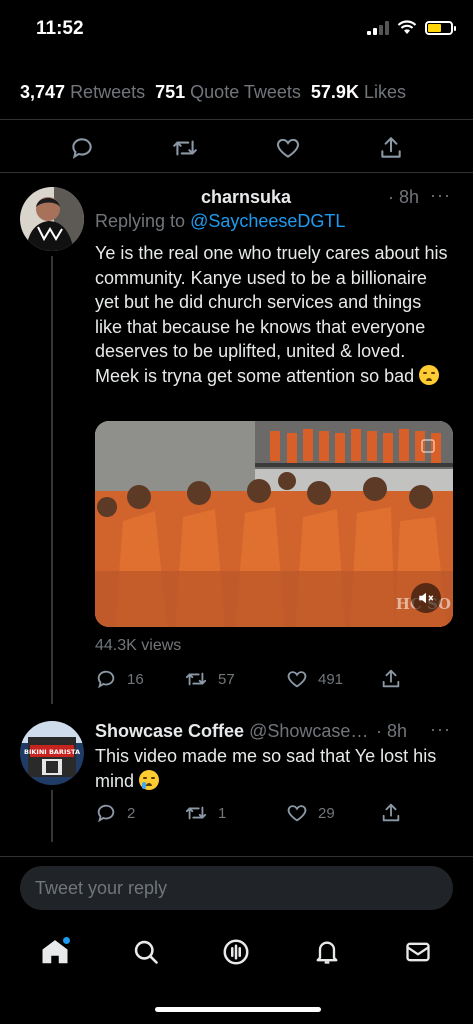 This screenshot has width=473, height=1024. I want to click on retweet-button, so click(185, 148).